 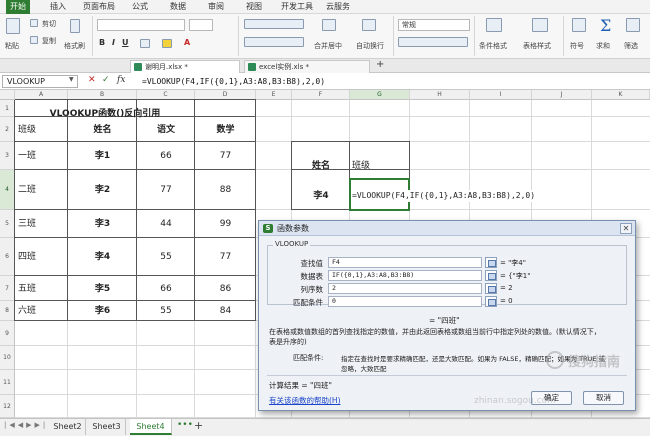 I want to click on header-cell: 班级, so click(x=27, y=130).